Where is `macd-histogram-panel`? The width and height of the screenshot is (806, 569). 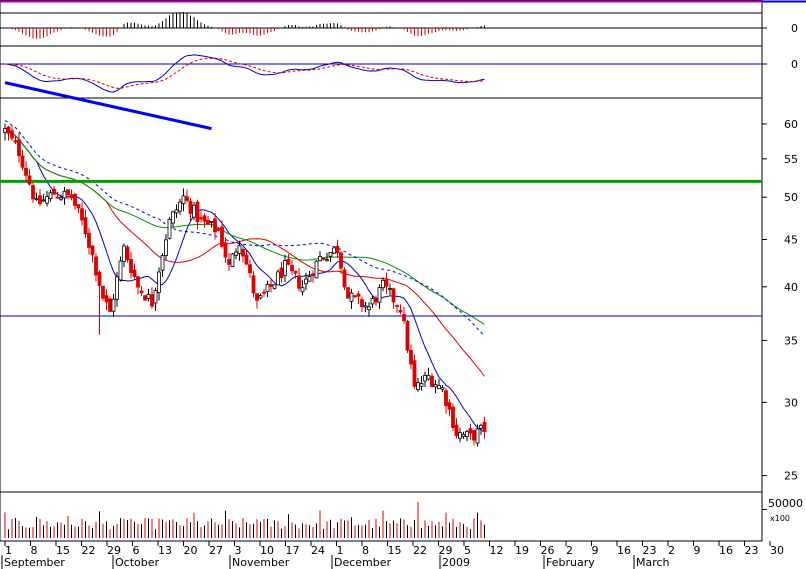
macd-histogram-panel is located at coordinates (381, 25).